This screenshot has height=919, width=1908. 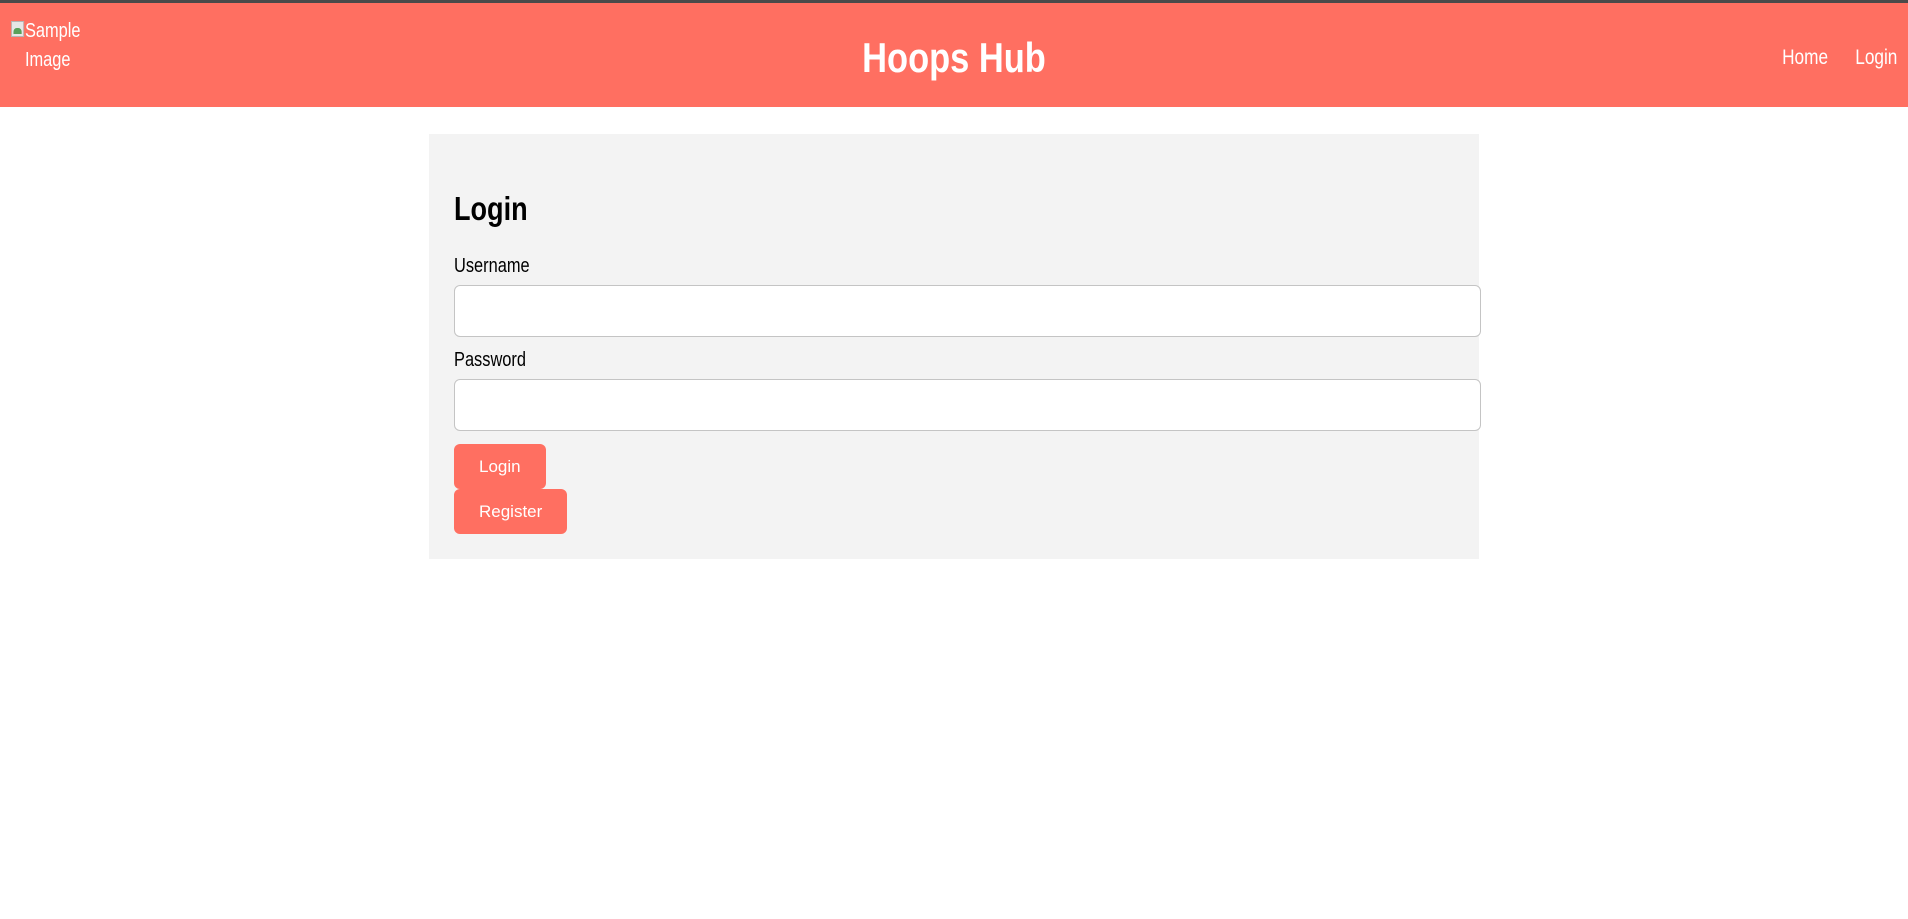 What do you see at coordinates (18, 29) in the screenshot?
I see `broken-image-icon` at bounding box center [18, 29].